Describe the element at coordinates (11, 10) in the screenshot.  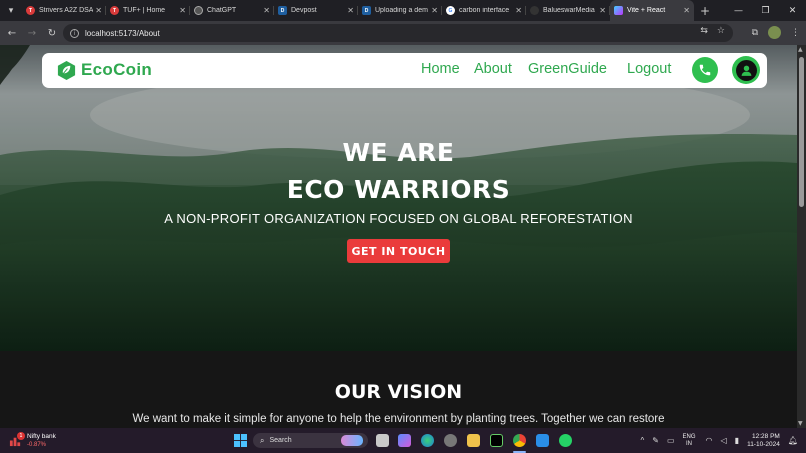
I see `tab-search-icon: ▾` at that location.